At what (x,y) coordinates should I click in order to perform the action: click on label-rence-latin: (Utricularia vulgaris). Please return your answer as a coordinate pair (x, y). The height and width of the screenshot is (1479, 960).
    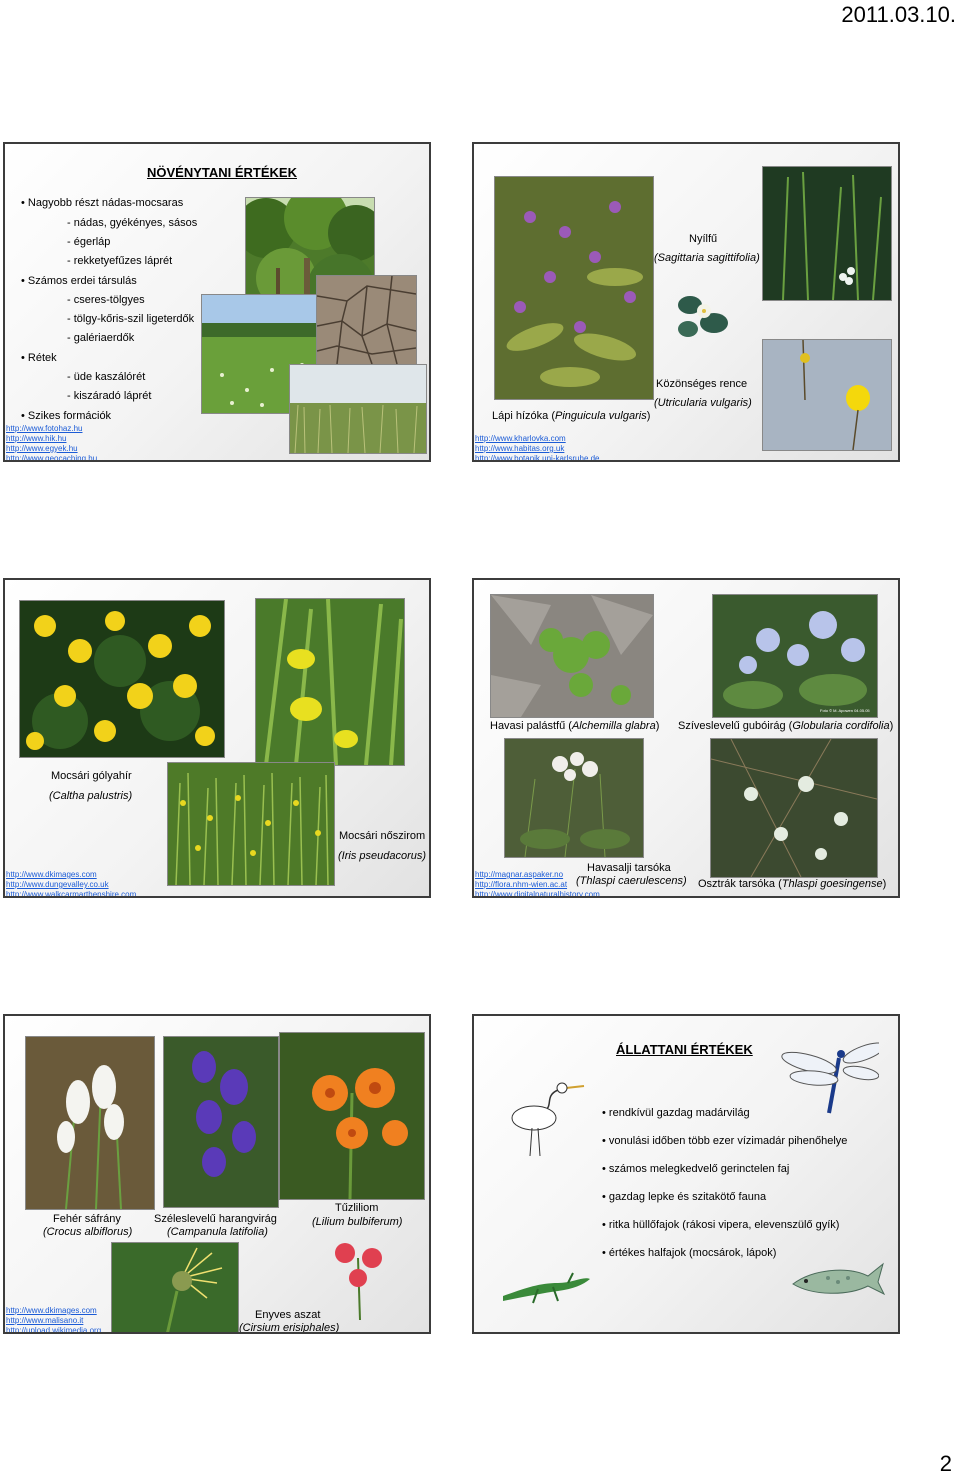
    Looking at the image, I should click on (703, 403).